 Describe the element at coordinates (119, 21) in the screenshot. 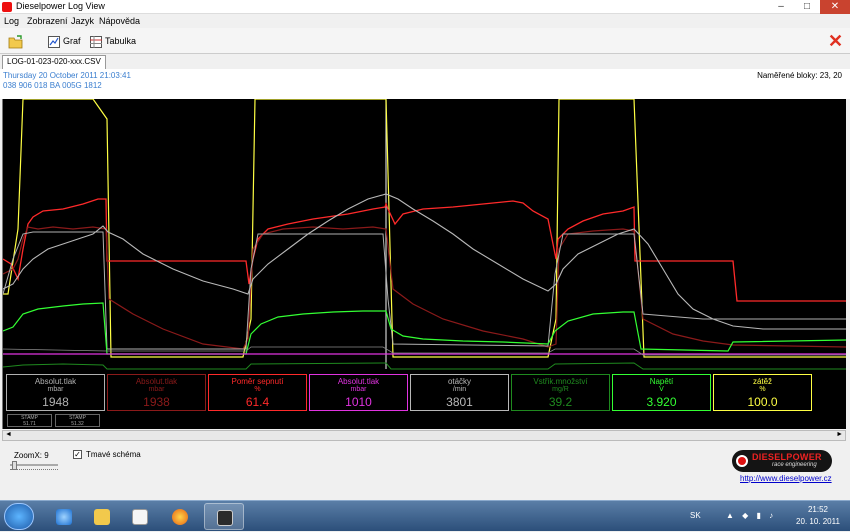

I see `menu-napoveda: Nápověda` at that location.